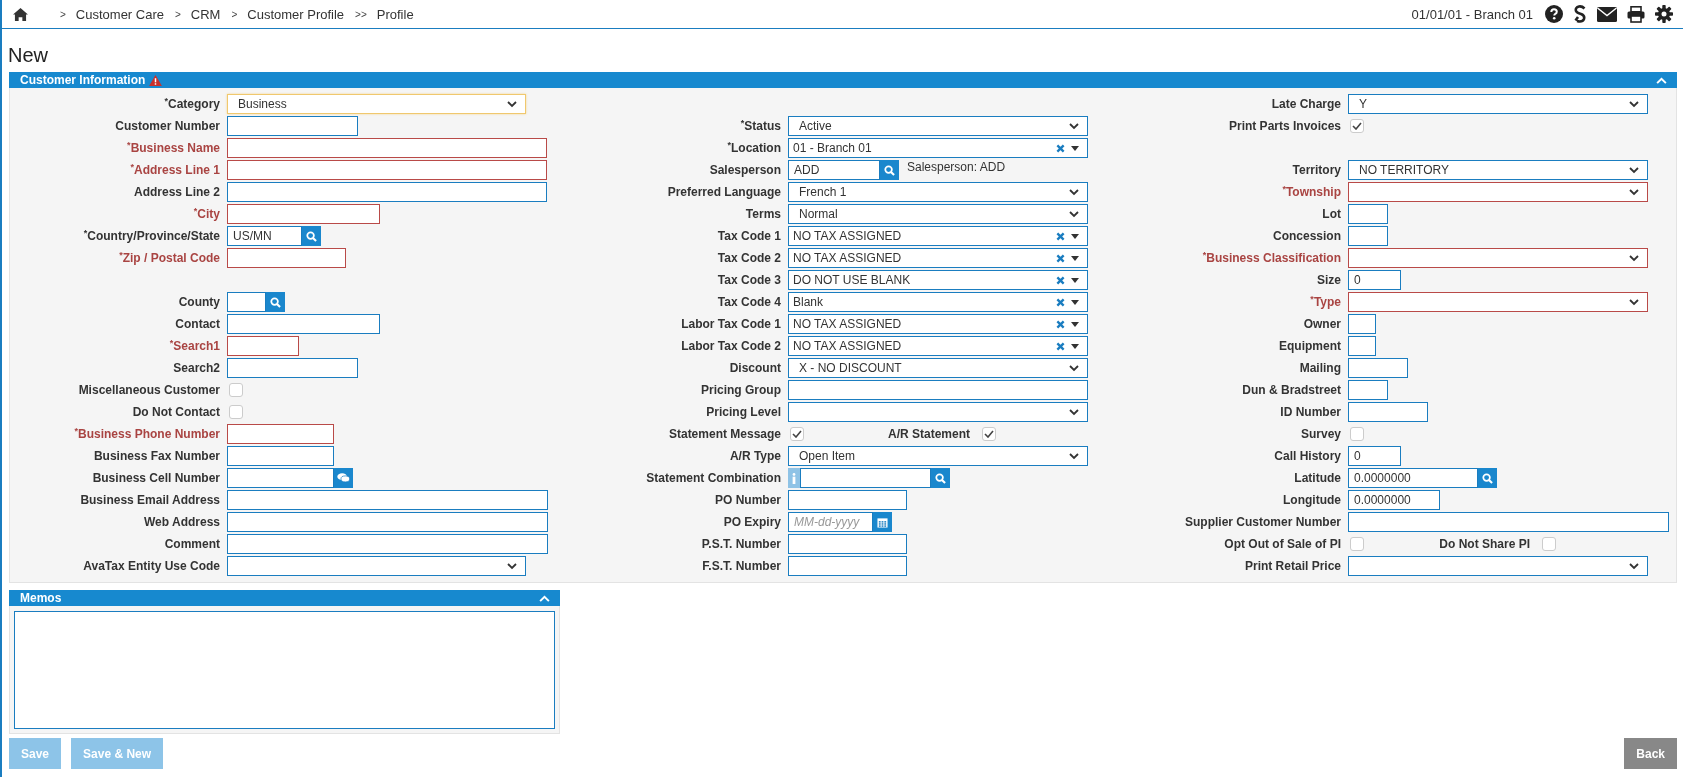 The width and height of the screenshot is (1683, 777). Describe the element at coordinates (938, 302) in the screenshot. I see `dropdown-field: Blank` at that location.